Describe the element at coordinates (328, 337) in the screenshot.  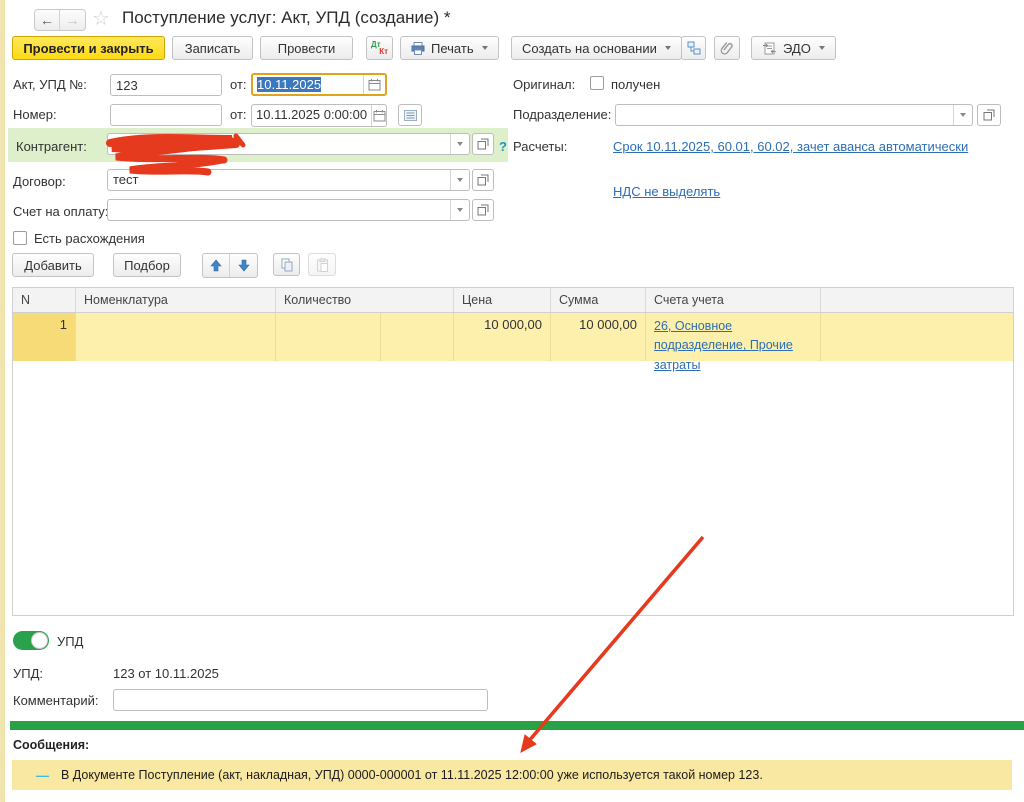
I see `quantity-cell` at that location.